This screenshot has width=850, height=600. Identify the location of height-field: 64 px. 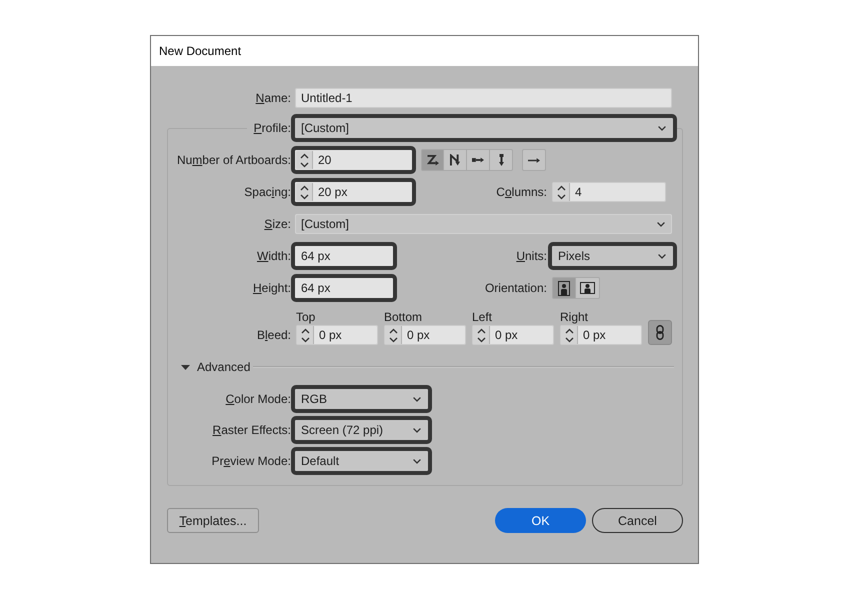
(344, 288).